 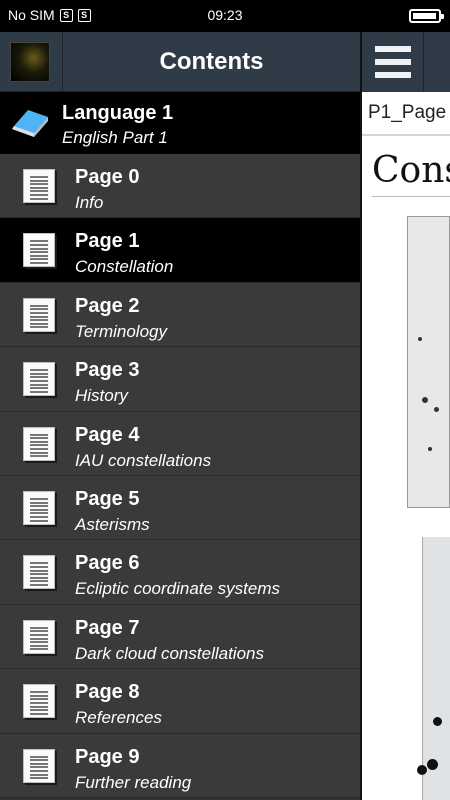 I want to click on page-list-item: Page 0 Info, so click(x=180, y=186).